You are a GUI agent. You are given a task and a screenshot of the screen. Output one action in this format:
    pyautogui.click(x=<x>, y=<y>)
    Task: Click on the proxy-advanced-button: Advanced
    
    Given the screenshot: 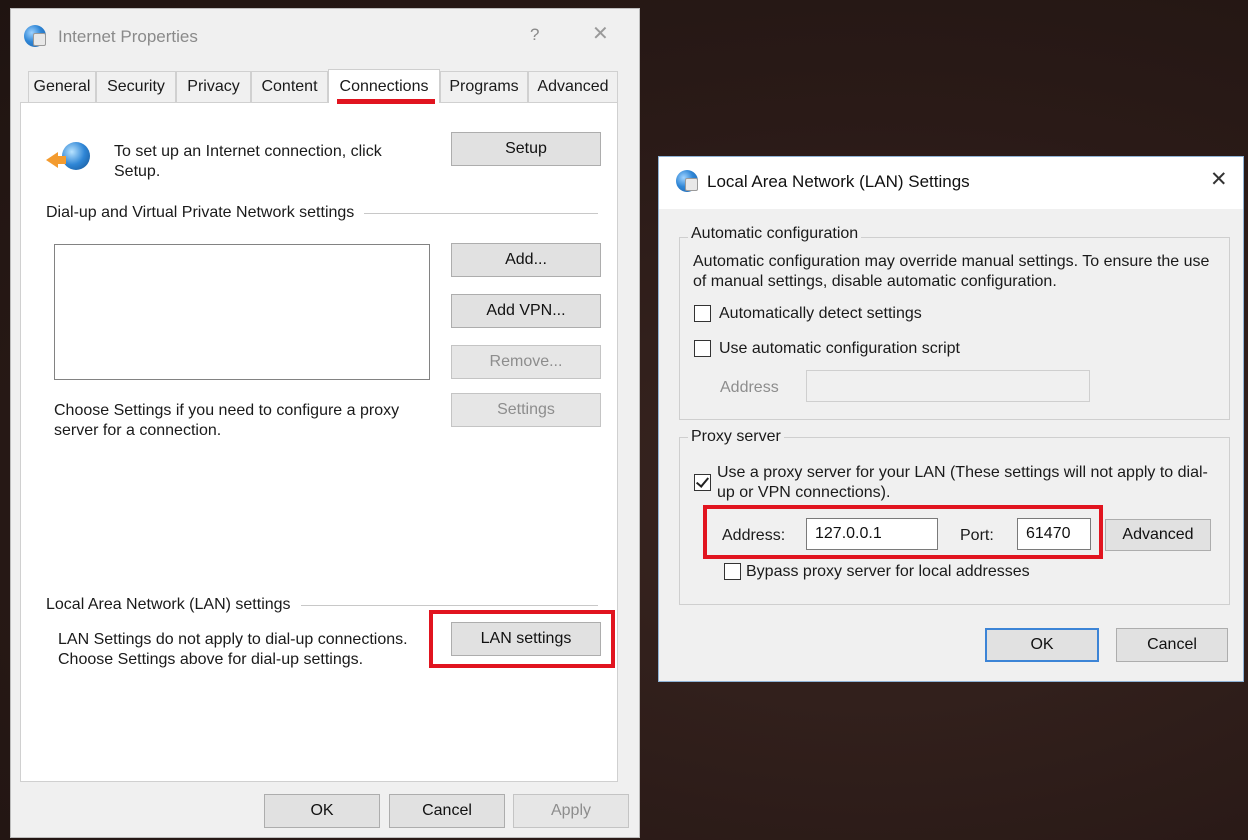 What is the action you would take?
    pyautogui.click(x=1158, y=535)
    